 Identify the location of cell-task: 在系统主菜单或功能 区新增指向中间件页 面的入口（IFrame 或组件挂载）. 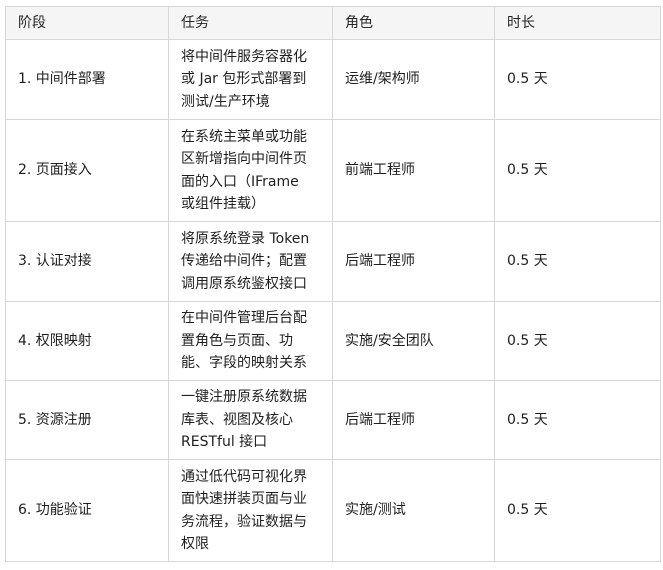
(250, 170).